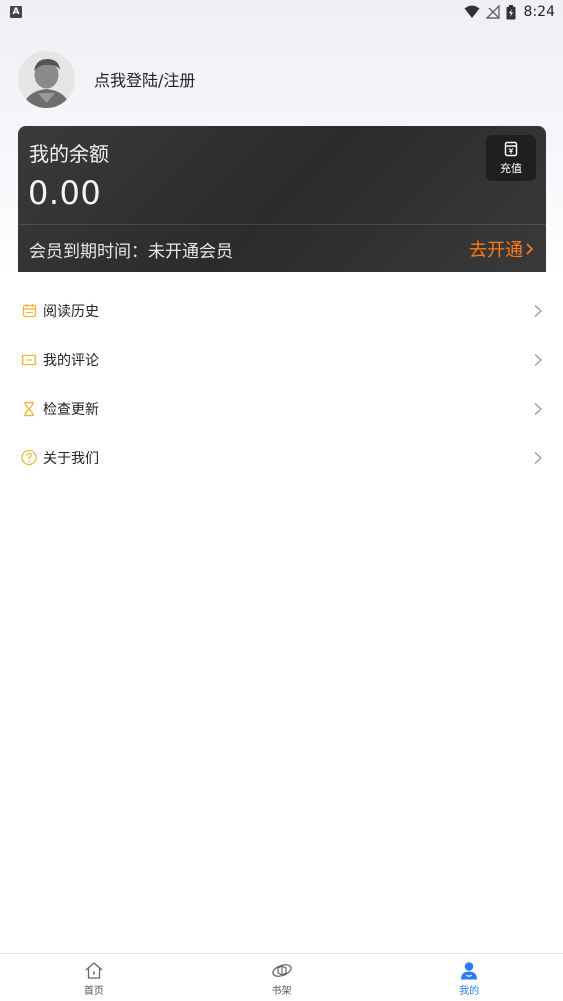 The width and height of the screenshot is (563, 1001). I want to click on user-icon, so click(469, 970).